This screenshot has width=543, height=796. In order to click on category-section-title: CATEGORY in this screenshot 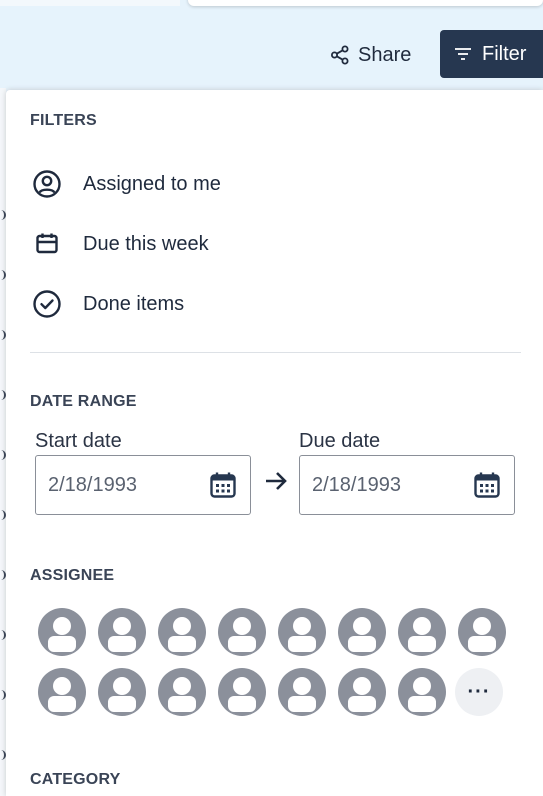, I will do `click(75, 779)`.